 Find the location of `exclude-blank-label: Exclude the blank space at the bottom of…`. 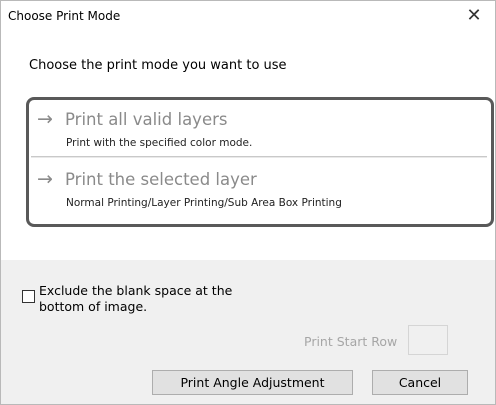

exclude-blank-label: Exclude the blank space at the bottom of… is located at coordinates (139, 299).